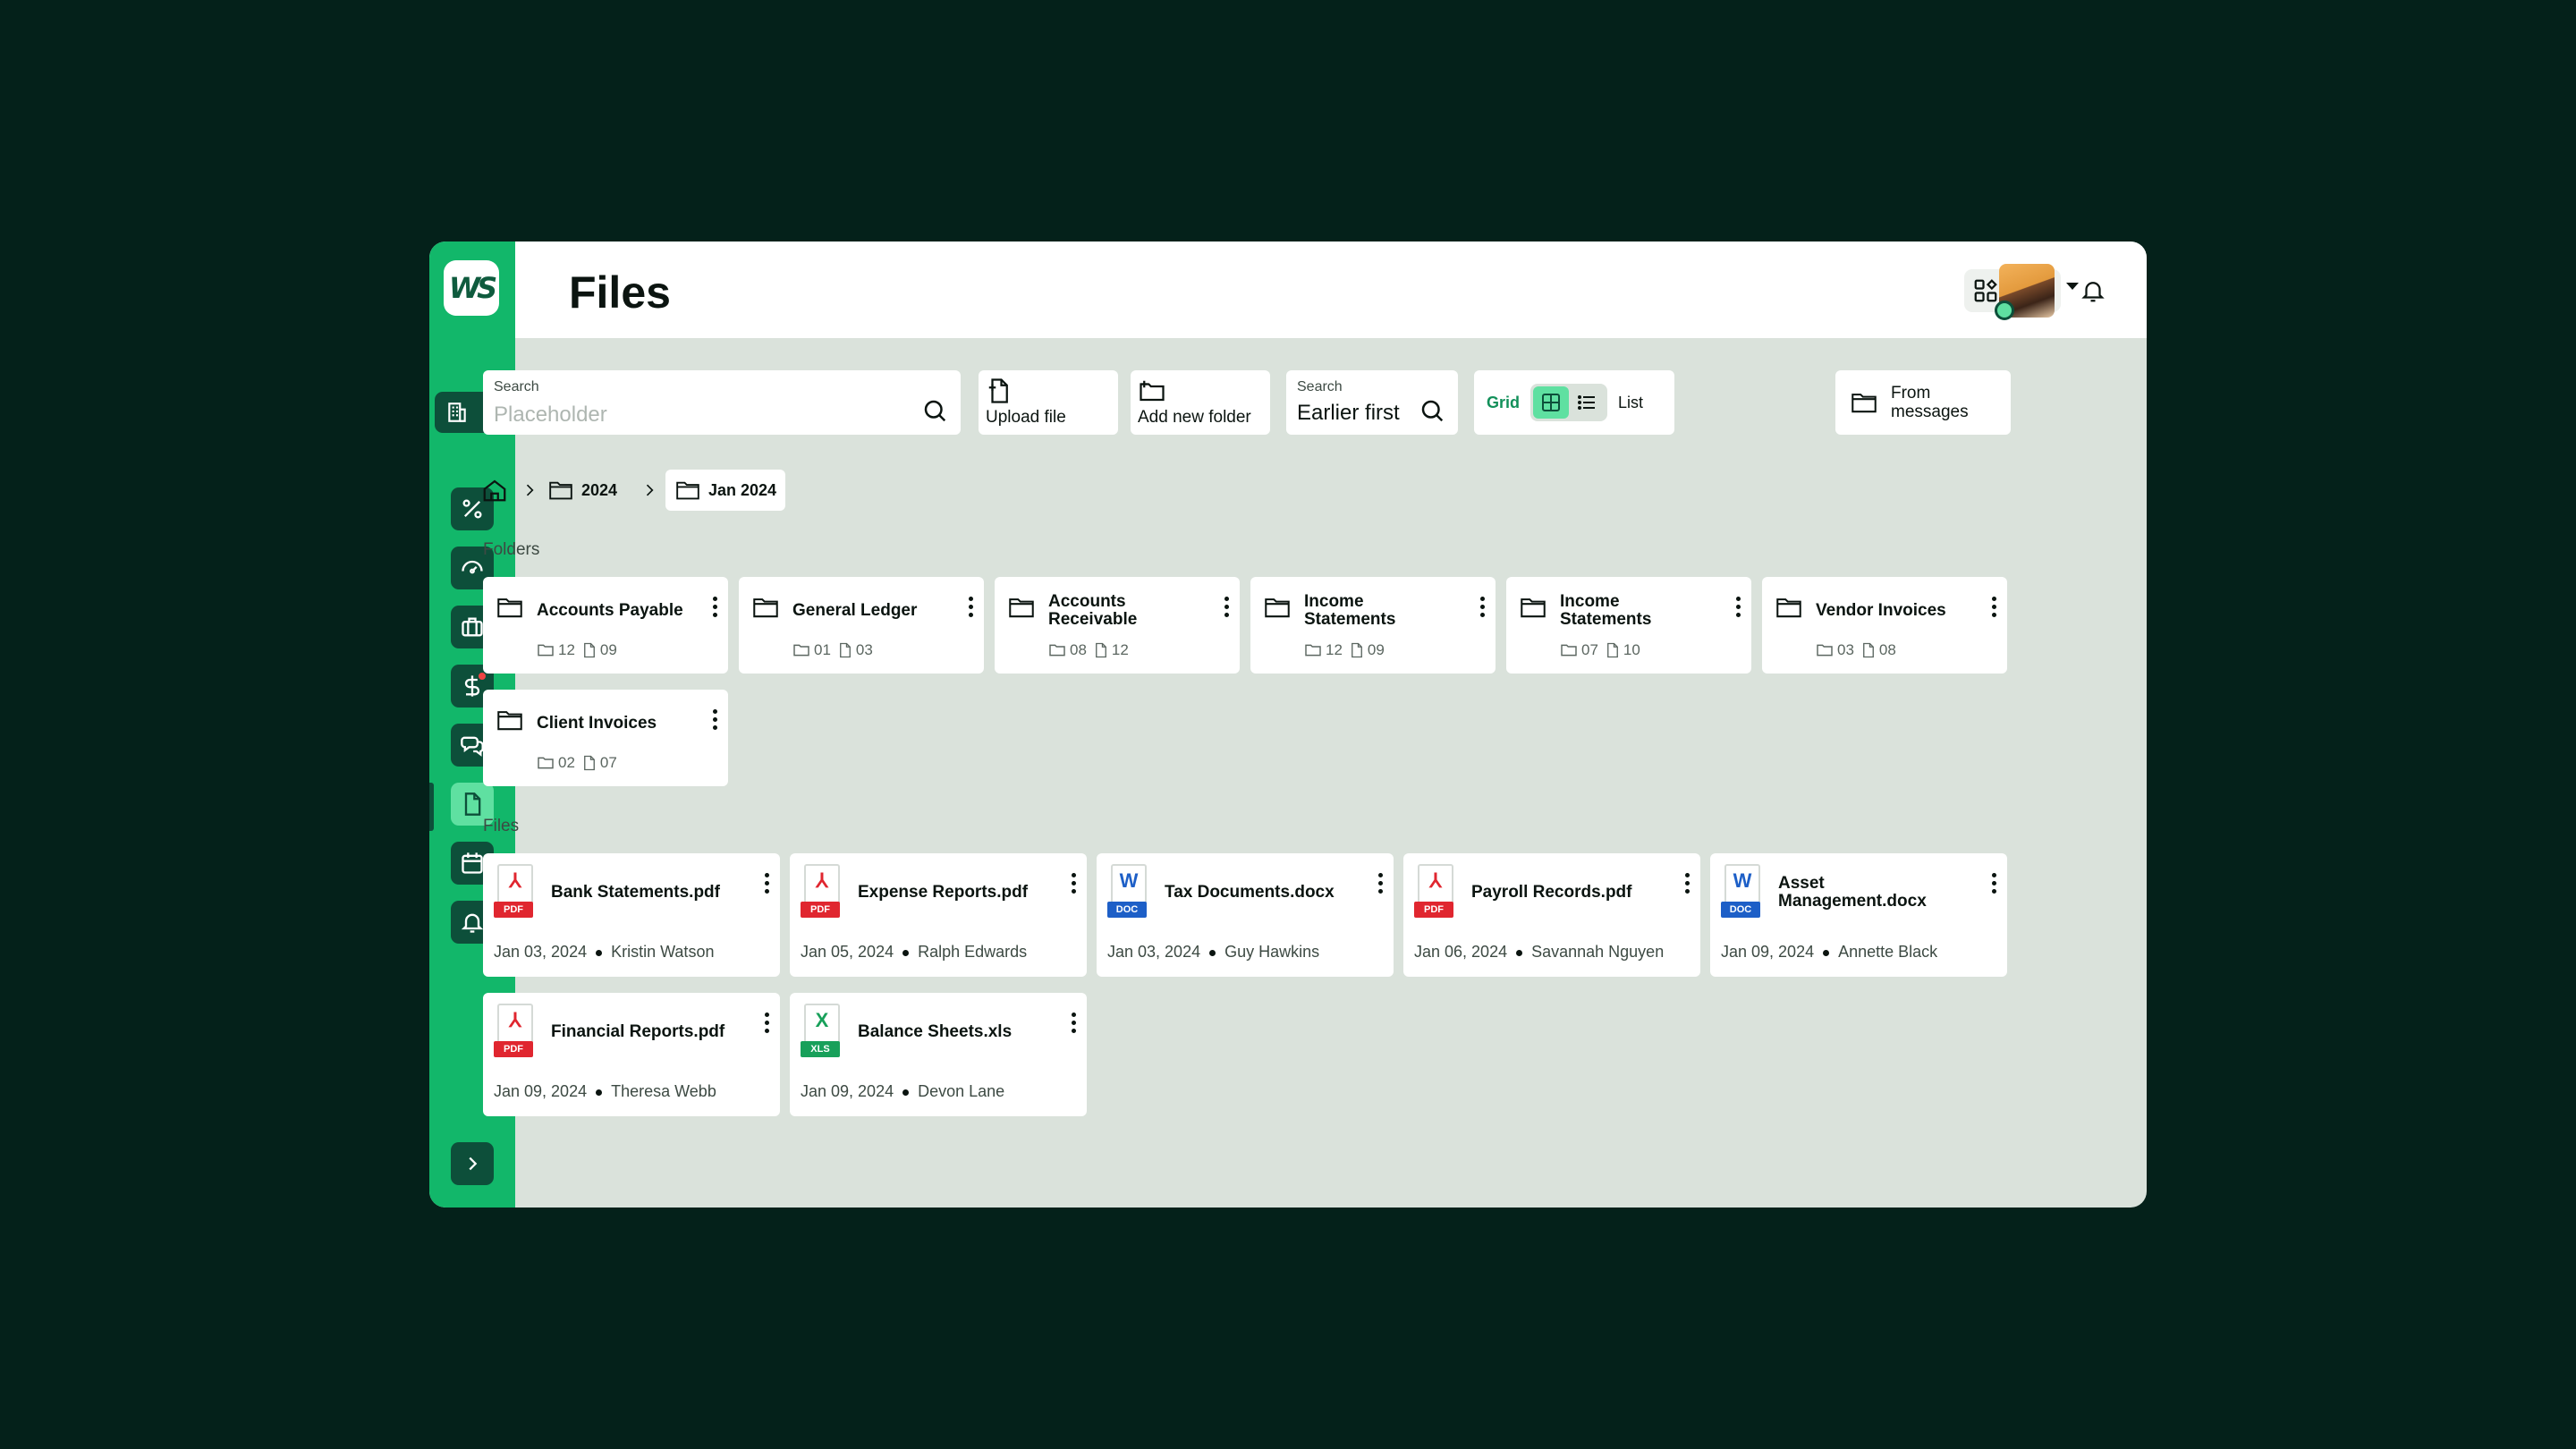 The image size is (2576, 1449). I want to click on folder-card: General Ledger 01 03, so click(861, 625).